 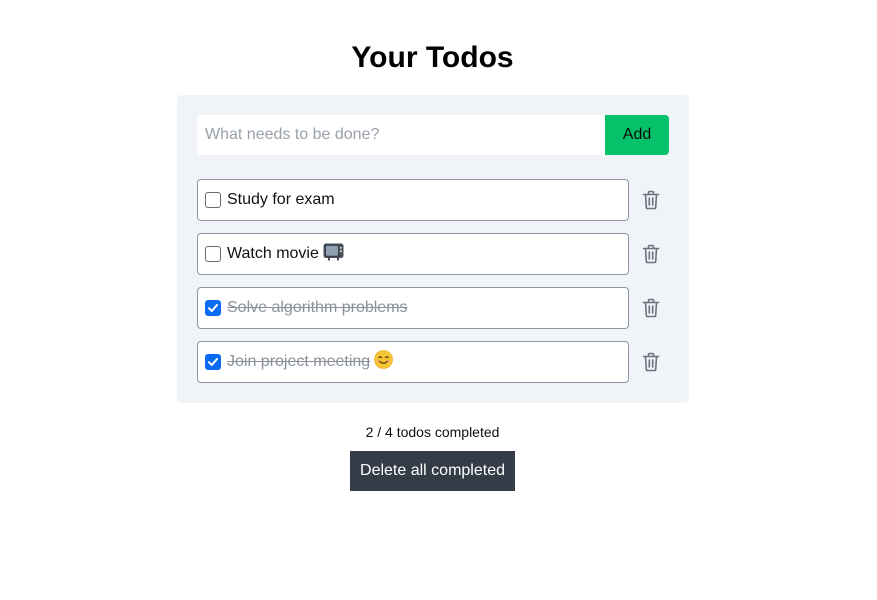 I want to click on todo-text: Join project meeting, so click(x=310, y=362).